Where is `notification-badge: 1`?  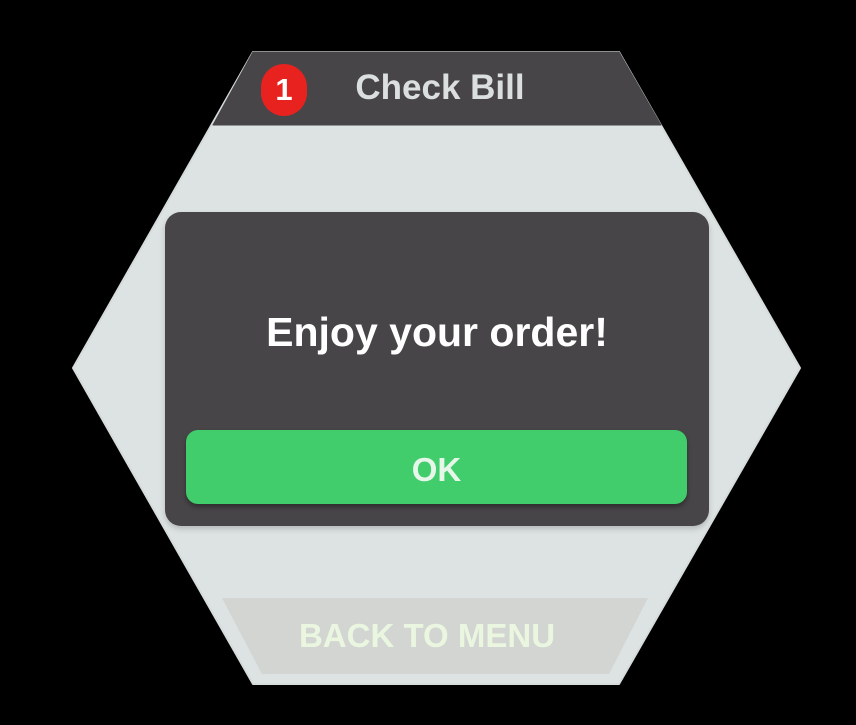 notification-badge: 1 is located at coordinates (284, 90).